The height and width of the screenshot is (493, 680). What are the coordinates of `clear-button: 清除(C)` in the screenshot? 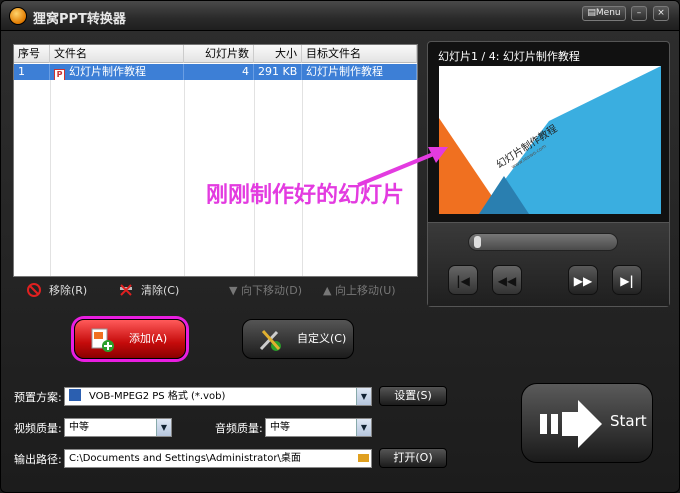 It's located at (149, 290).